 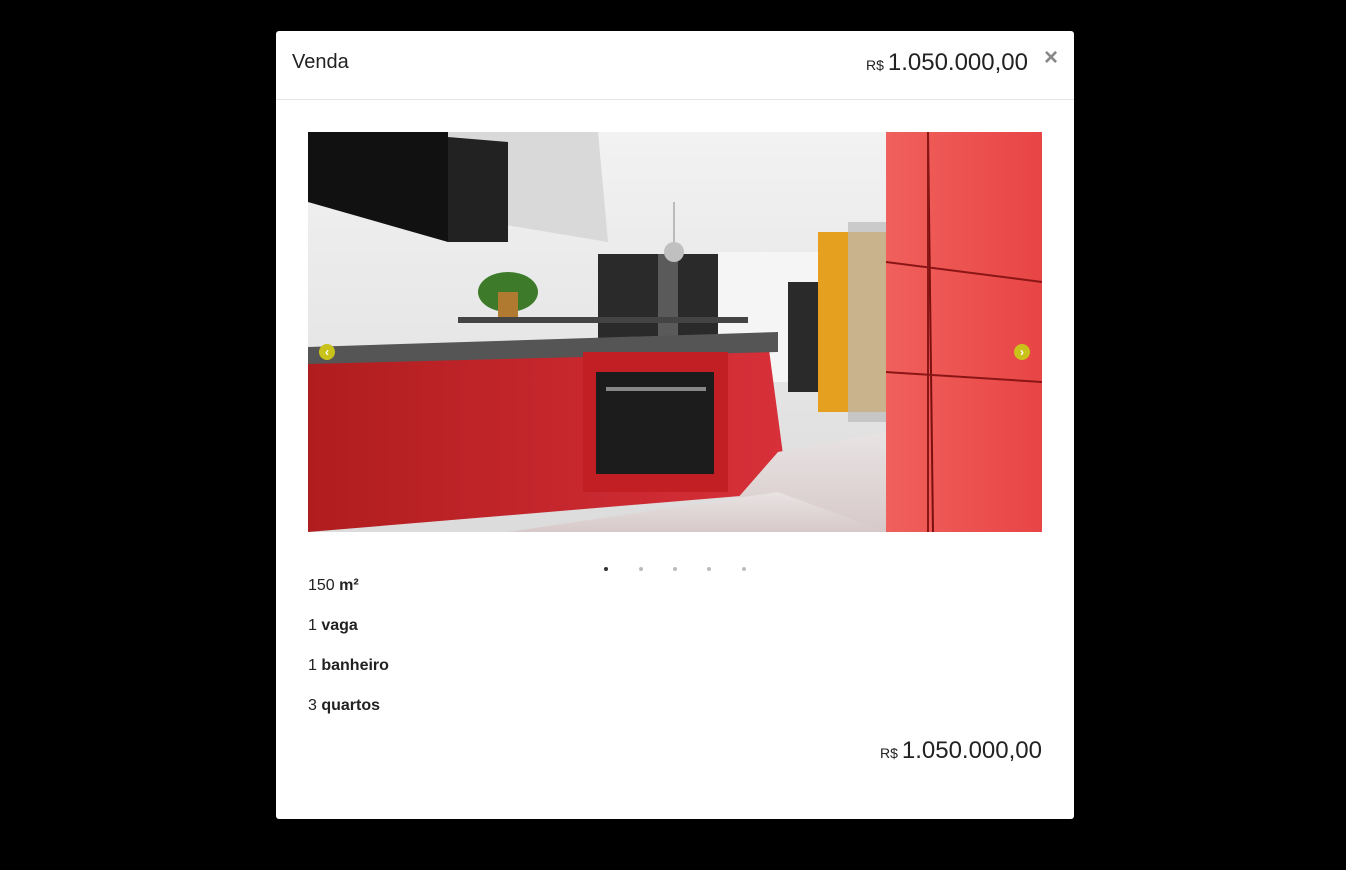 I want to click on modal-title: Venda, so click(x=320, y=62).